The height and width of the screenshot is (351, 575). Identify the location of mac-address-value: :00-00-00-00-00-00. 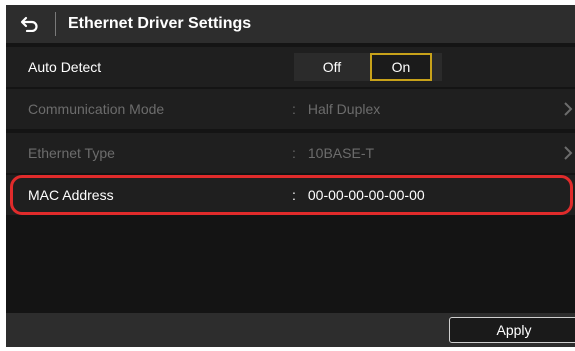
(358, 195).